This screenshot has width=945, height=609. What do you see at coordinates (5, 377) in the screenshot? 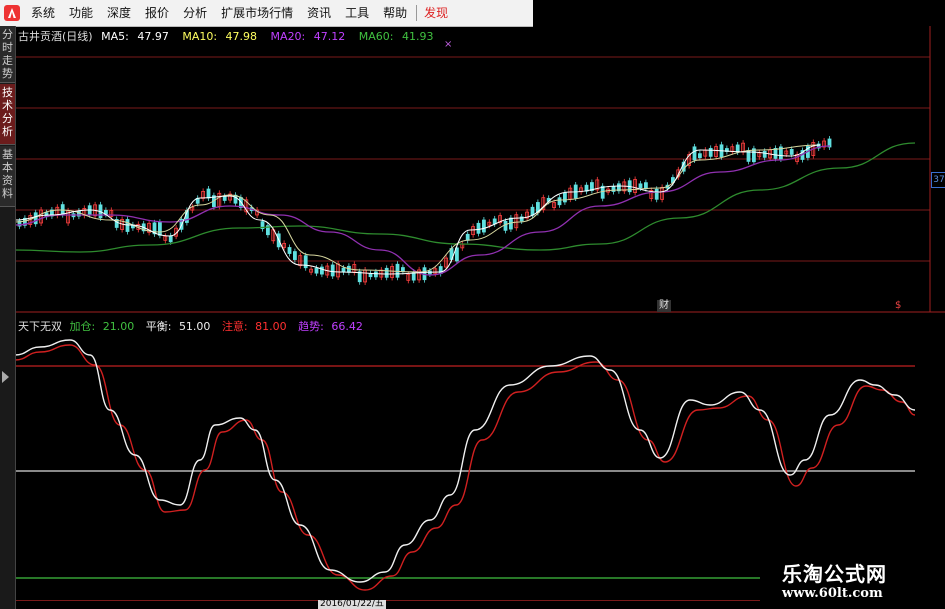
I see `expand-arrow-icon` at bounding box center [5, 377].